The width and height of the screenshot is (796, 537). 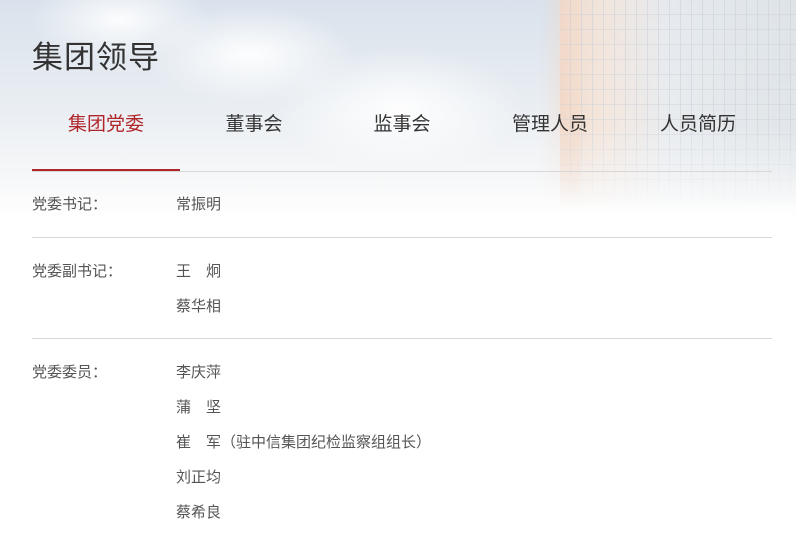 I want to click on section-deputy-party-secretary: 党委副书记： 王 炯 蔡华相, so click(x=402, y=300).